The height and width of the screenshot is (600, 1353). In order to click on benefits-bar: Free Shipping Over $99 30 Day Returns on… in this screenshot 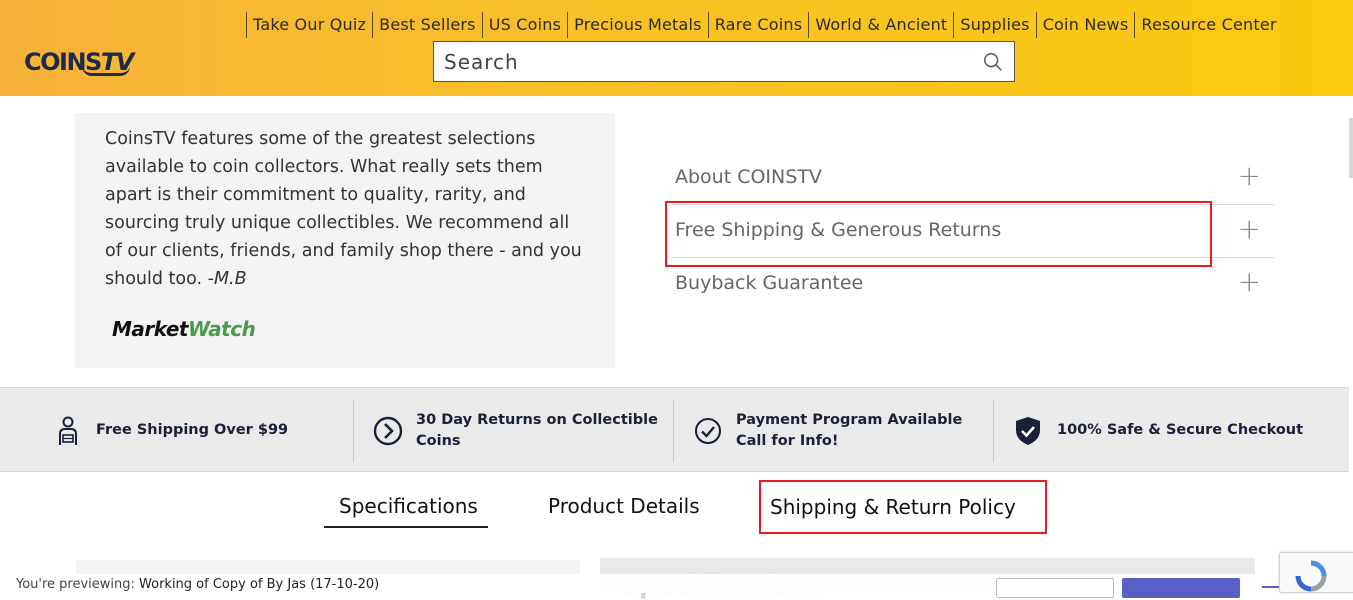, I will do `click(674, 429)`.